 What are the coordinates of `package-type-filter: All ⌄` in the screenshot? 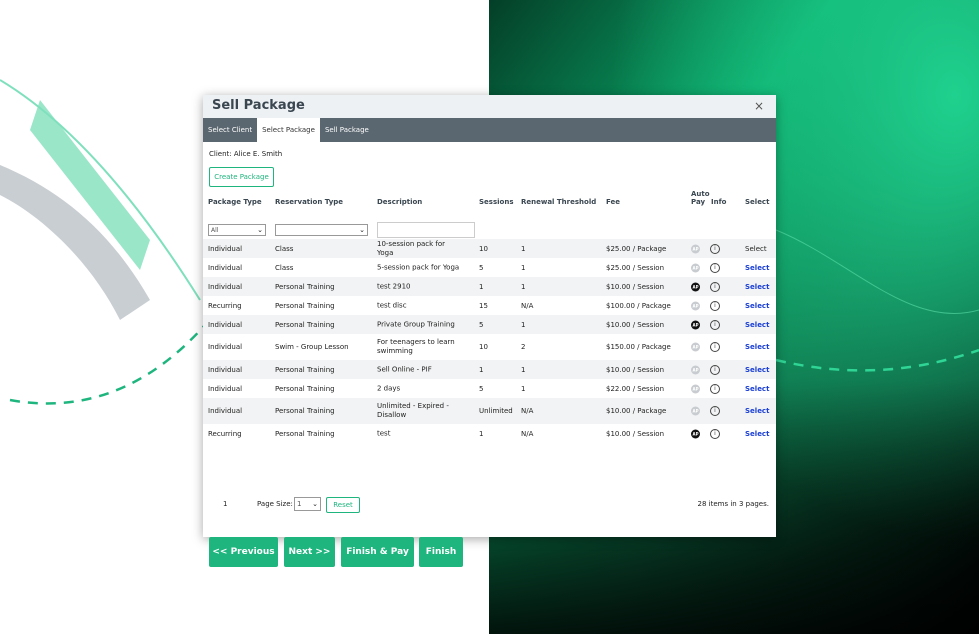 It's located at (237, 230).